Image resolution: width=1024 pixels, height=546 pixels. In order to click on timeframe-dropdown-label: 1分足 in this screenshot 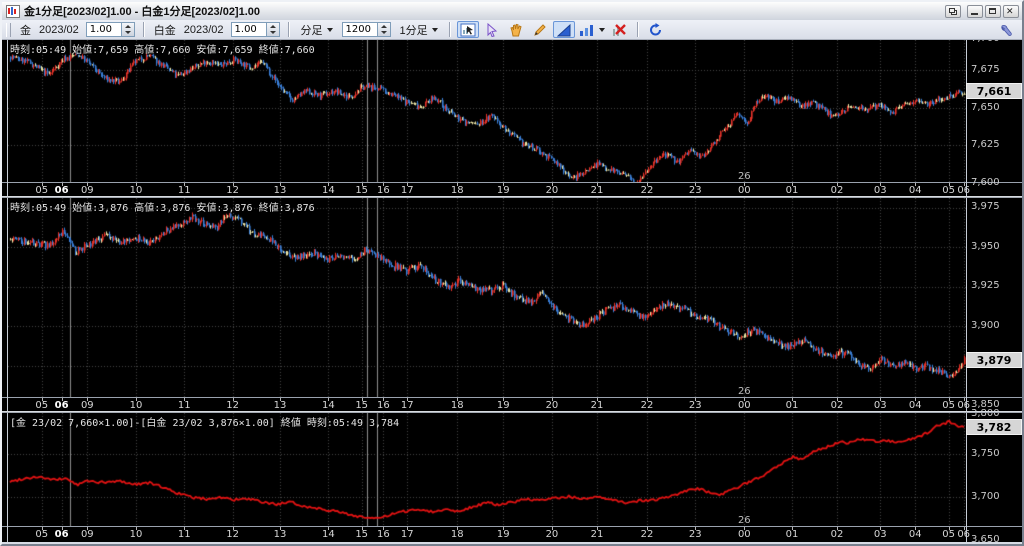, I will do `click(413, 30)`.